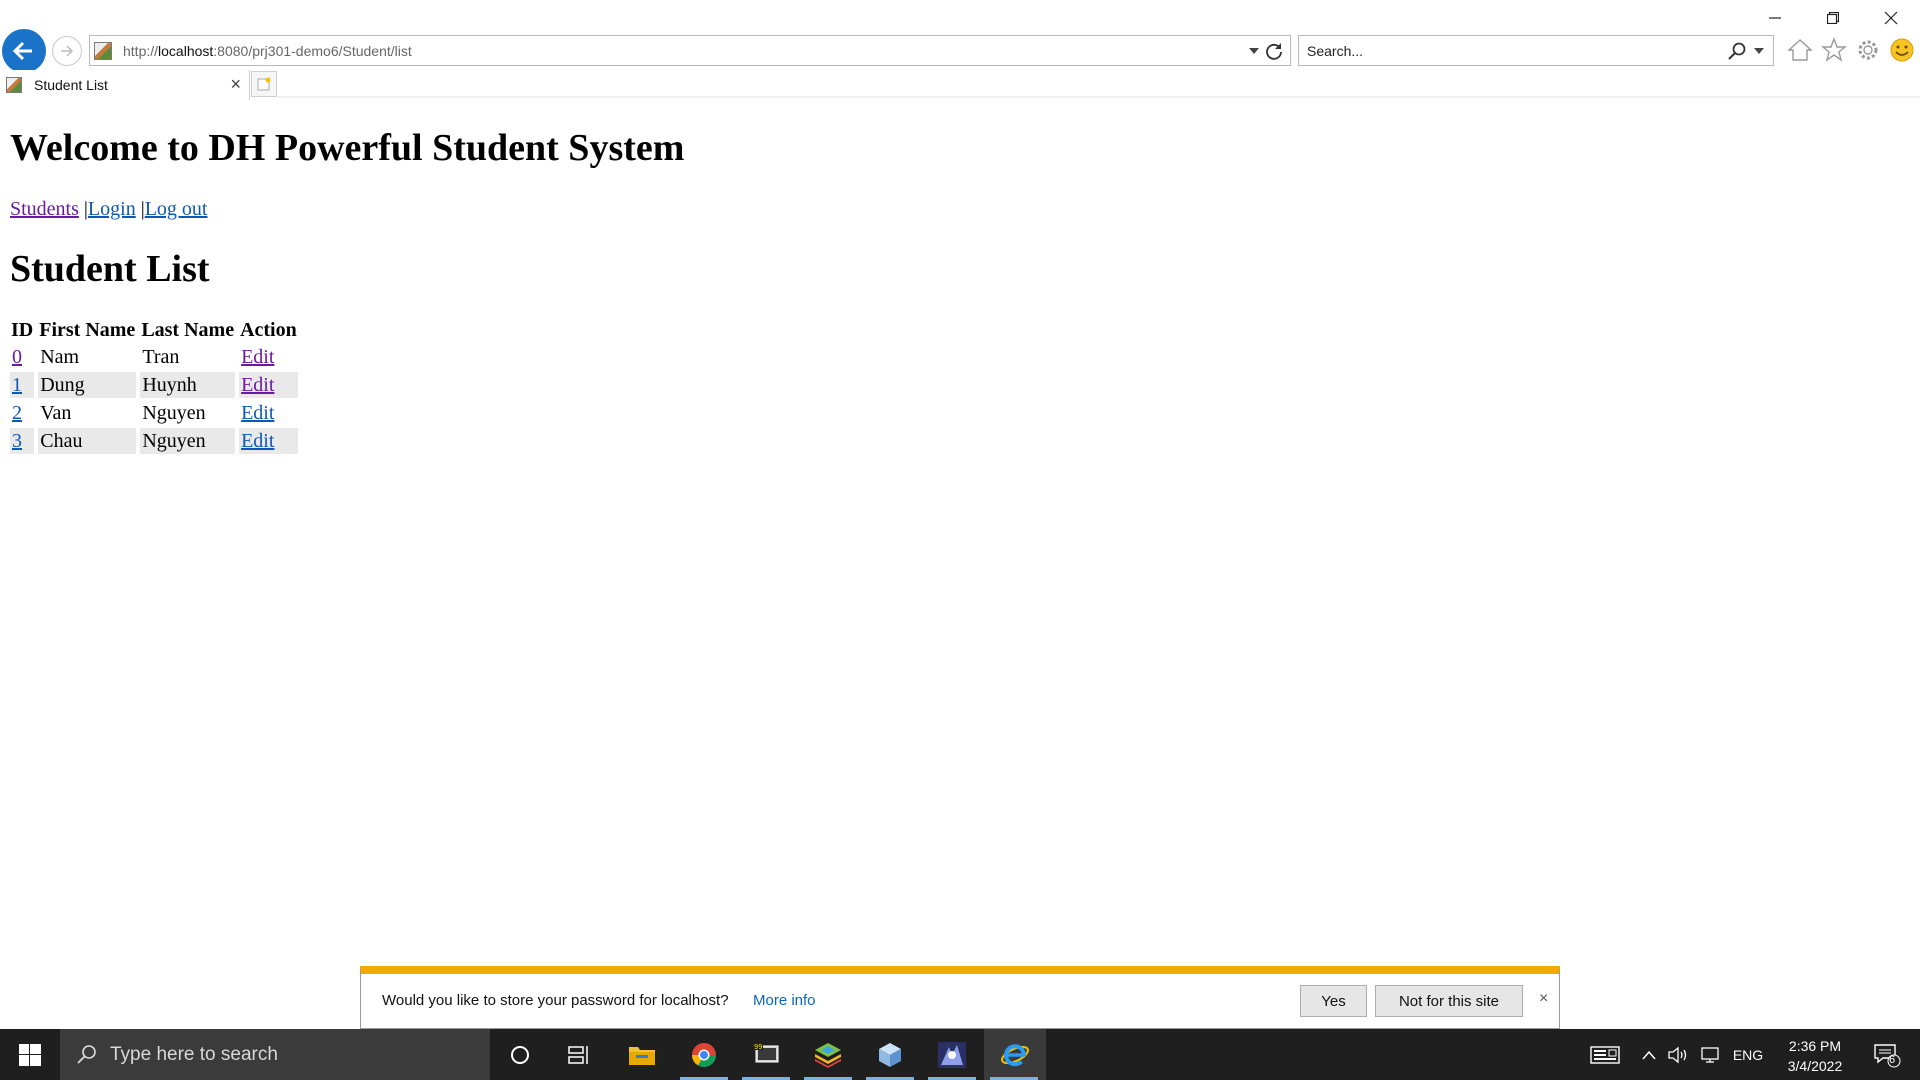 The width and height of the screenshot is (1920, 1080). I want to click on cell-first-name: Dung, so click(87, 385).